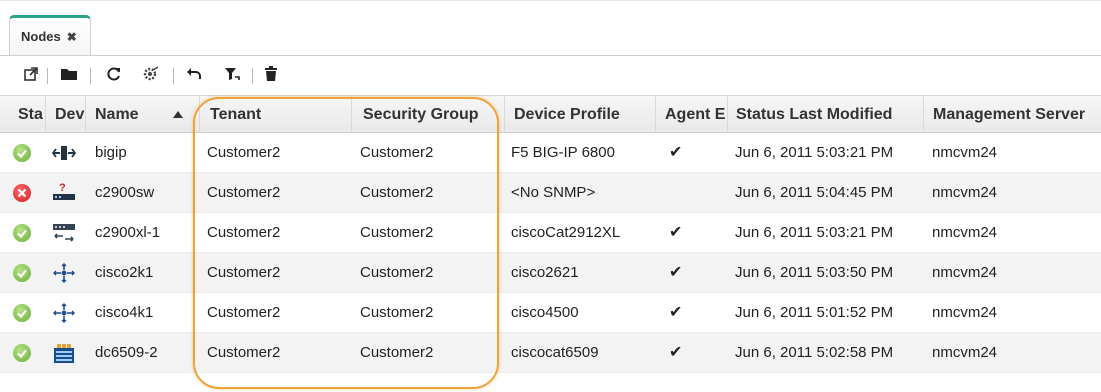  Describe the element at coordinates (124, 193) in the screenshot. I see `node-name: c2900sw` at that location.